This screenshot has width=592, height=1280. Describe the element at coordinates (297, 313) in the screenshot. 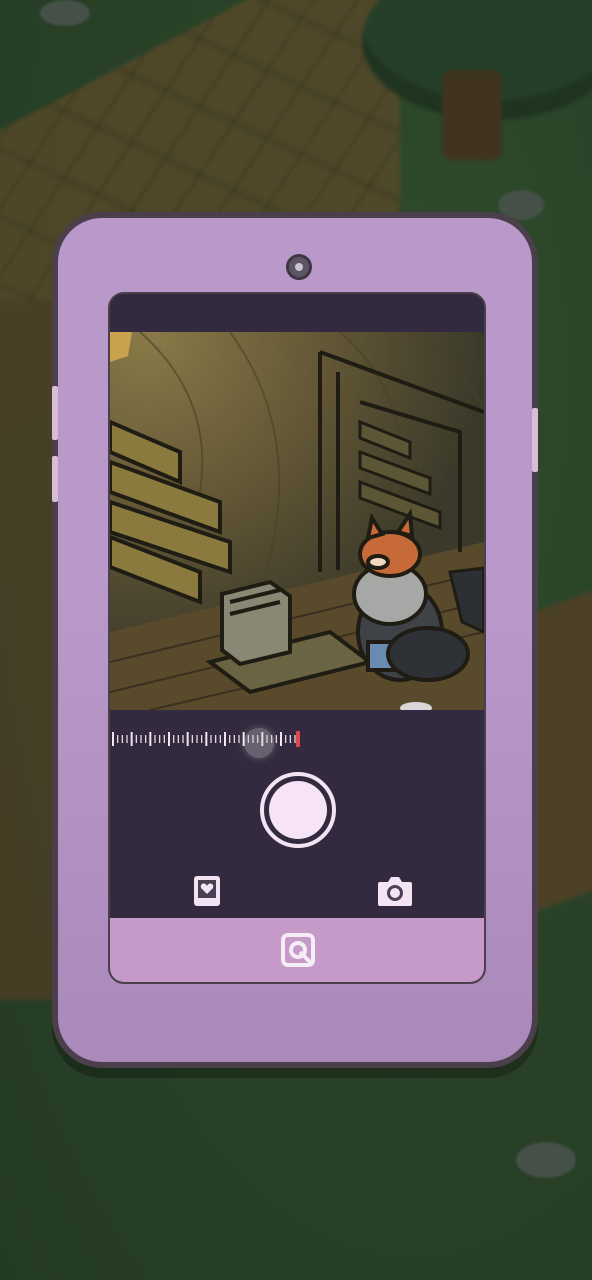

I see `screen-top-bar` at that location.